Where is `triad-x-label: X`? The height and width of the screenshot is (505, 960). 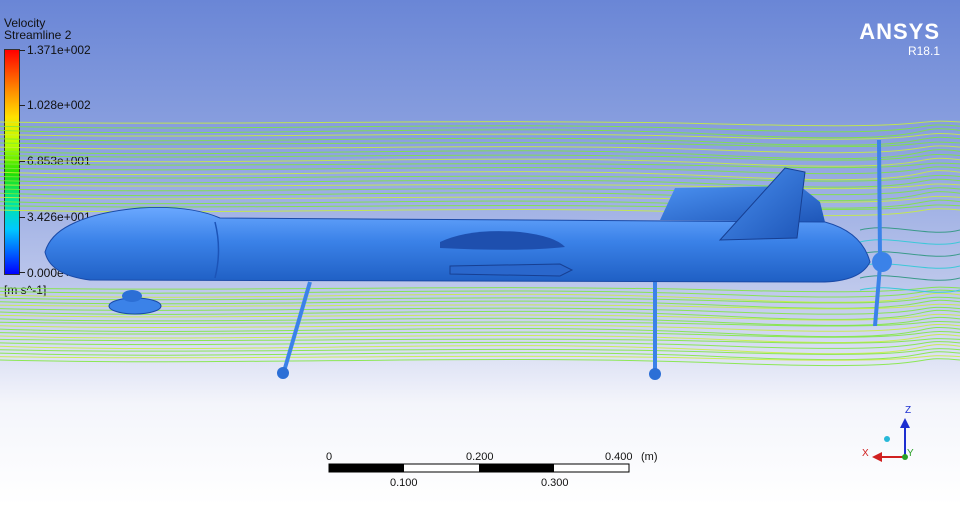
triad-x-label: X is located at coordinates (865, 453).